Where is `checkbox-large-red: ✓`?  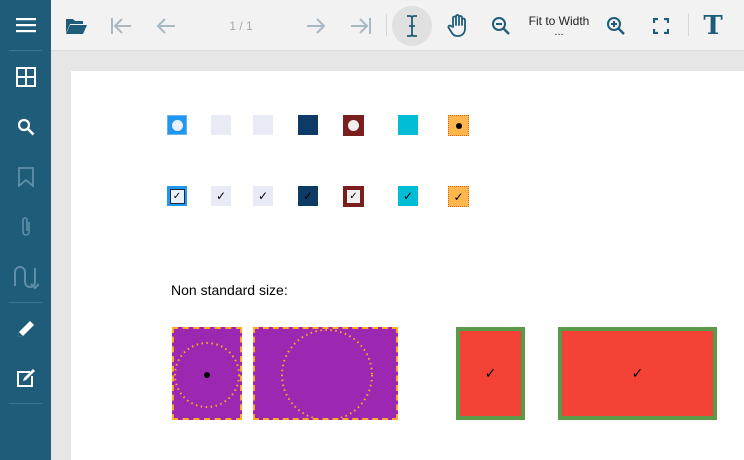 checkbox-large-red: ✓ is located at coordinates (490, 373).